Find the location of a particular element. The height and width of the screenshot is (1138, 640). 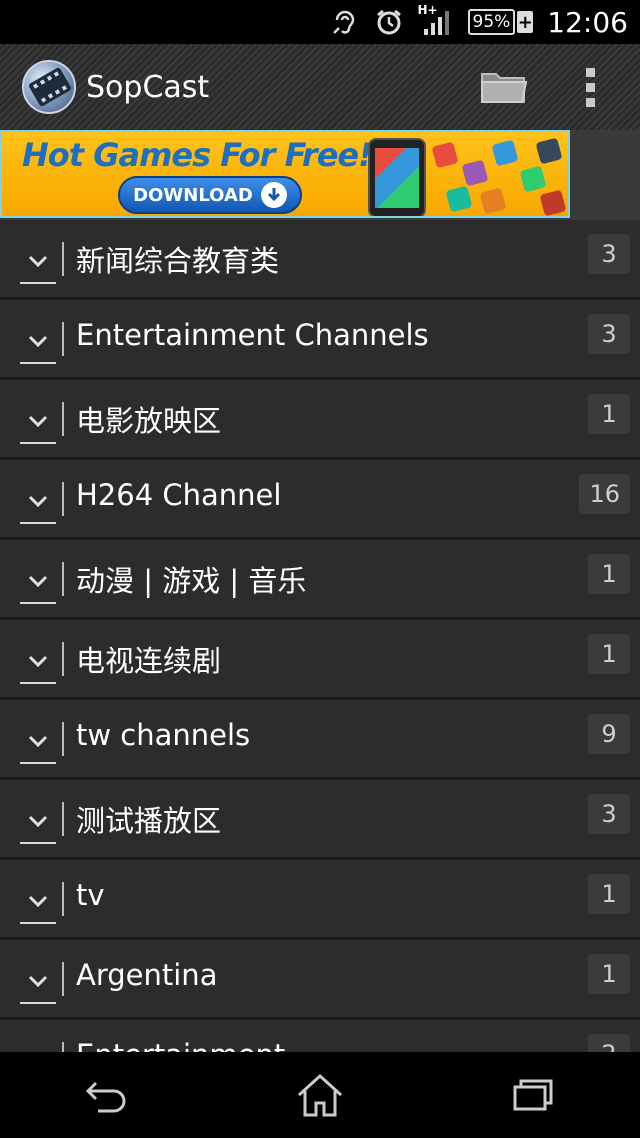

channel-count-badge: 9 is located at coordinates (609, 734).